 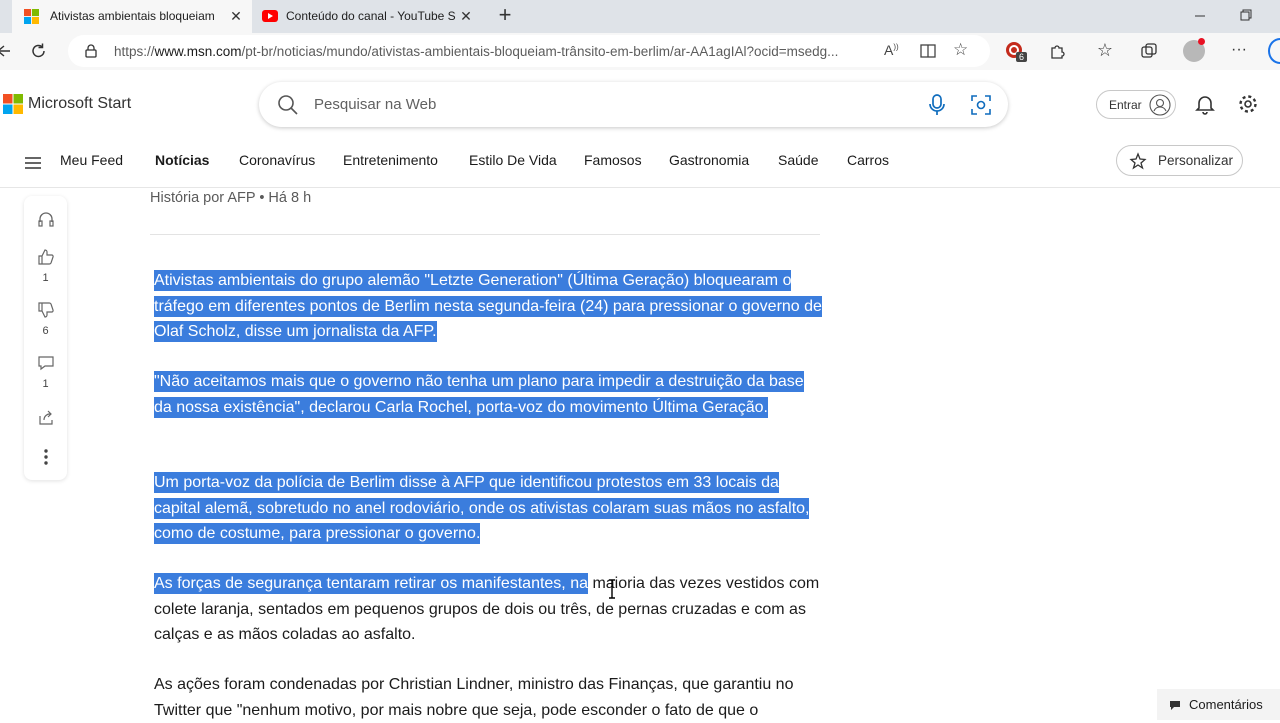 What do you see at coordinates (928, 51) in the screenshot?
I see `immersive-reader-icon` at bounding box center [928, 51].